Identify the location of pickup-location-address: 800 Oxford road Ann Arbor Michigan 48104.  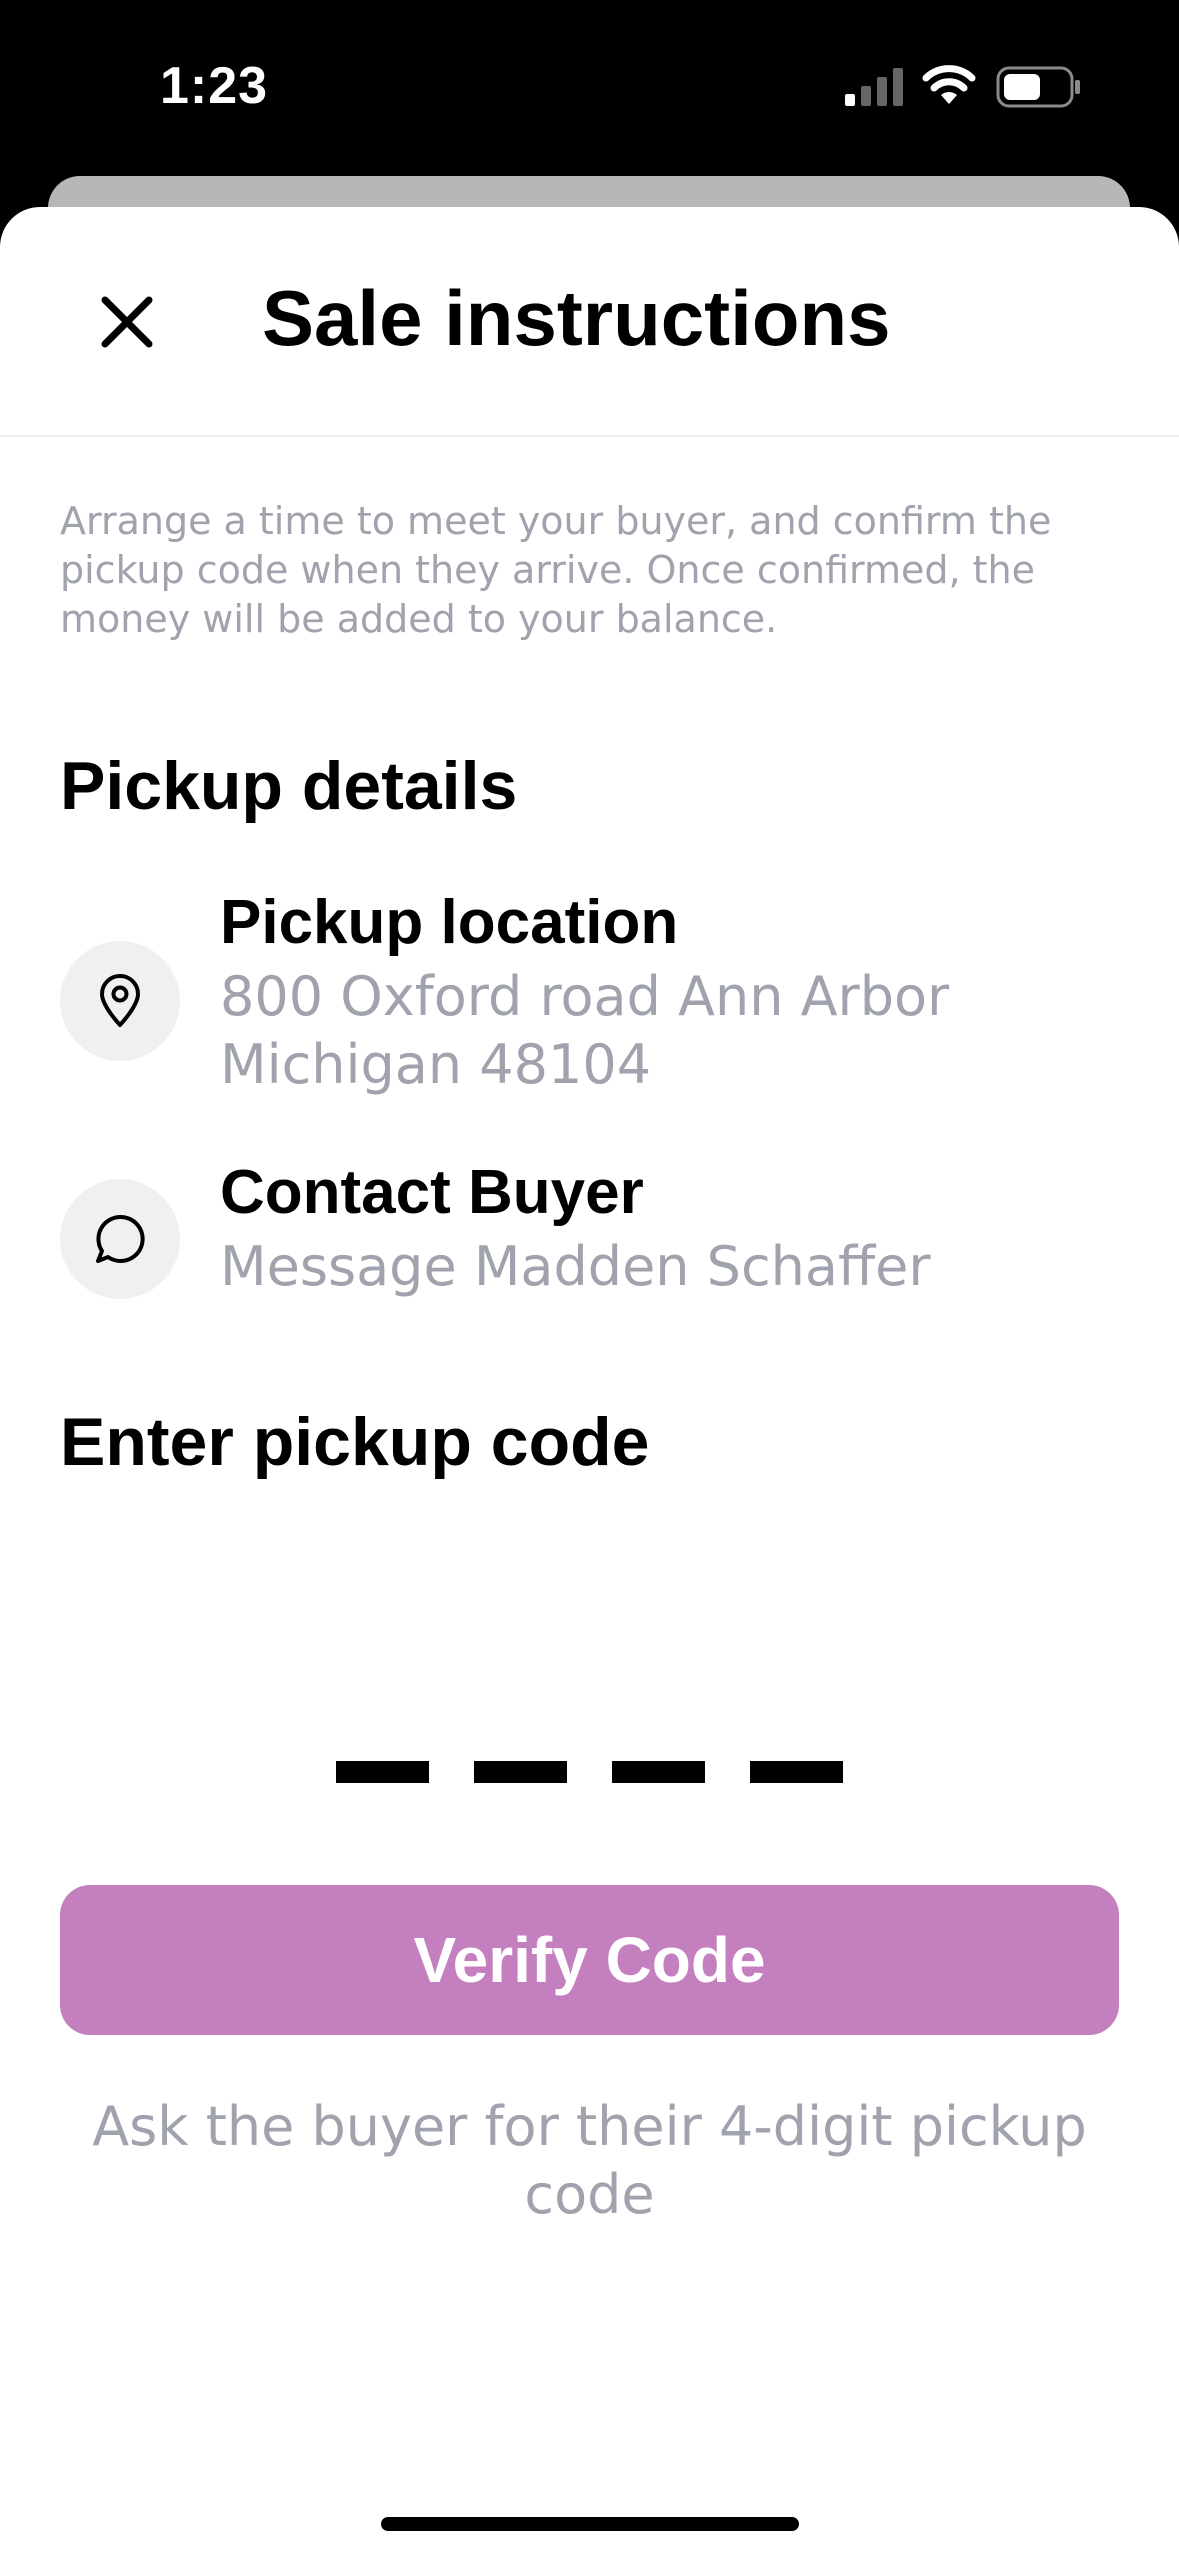
(585, 1030).